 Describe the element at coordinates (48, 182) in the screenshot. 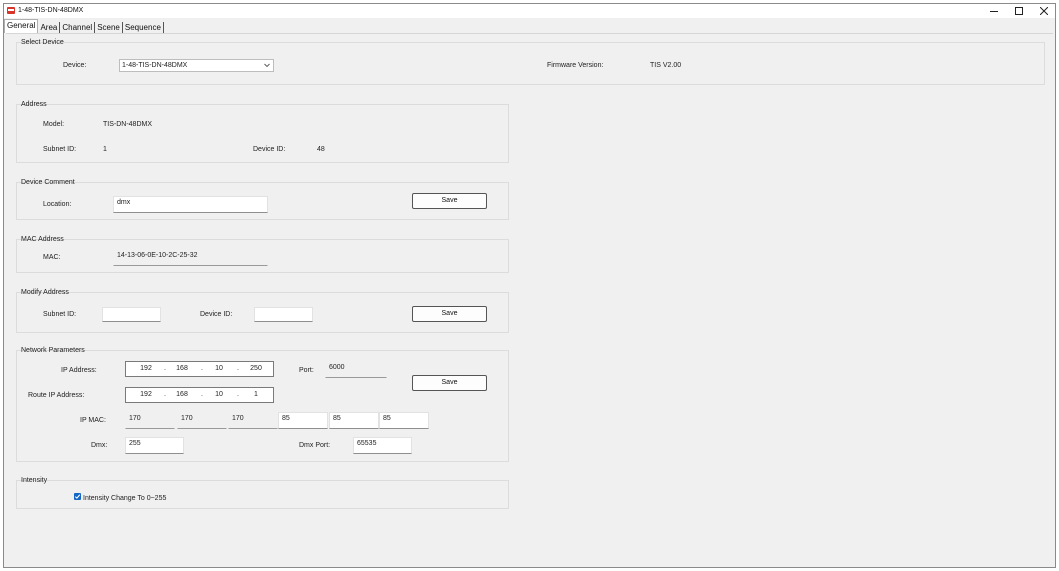

I see `device-comment-title: Device Comment` at that location.